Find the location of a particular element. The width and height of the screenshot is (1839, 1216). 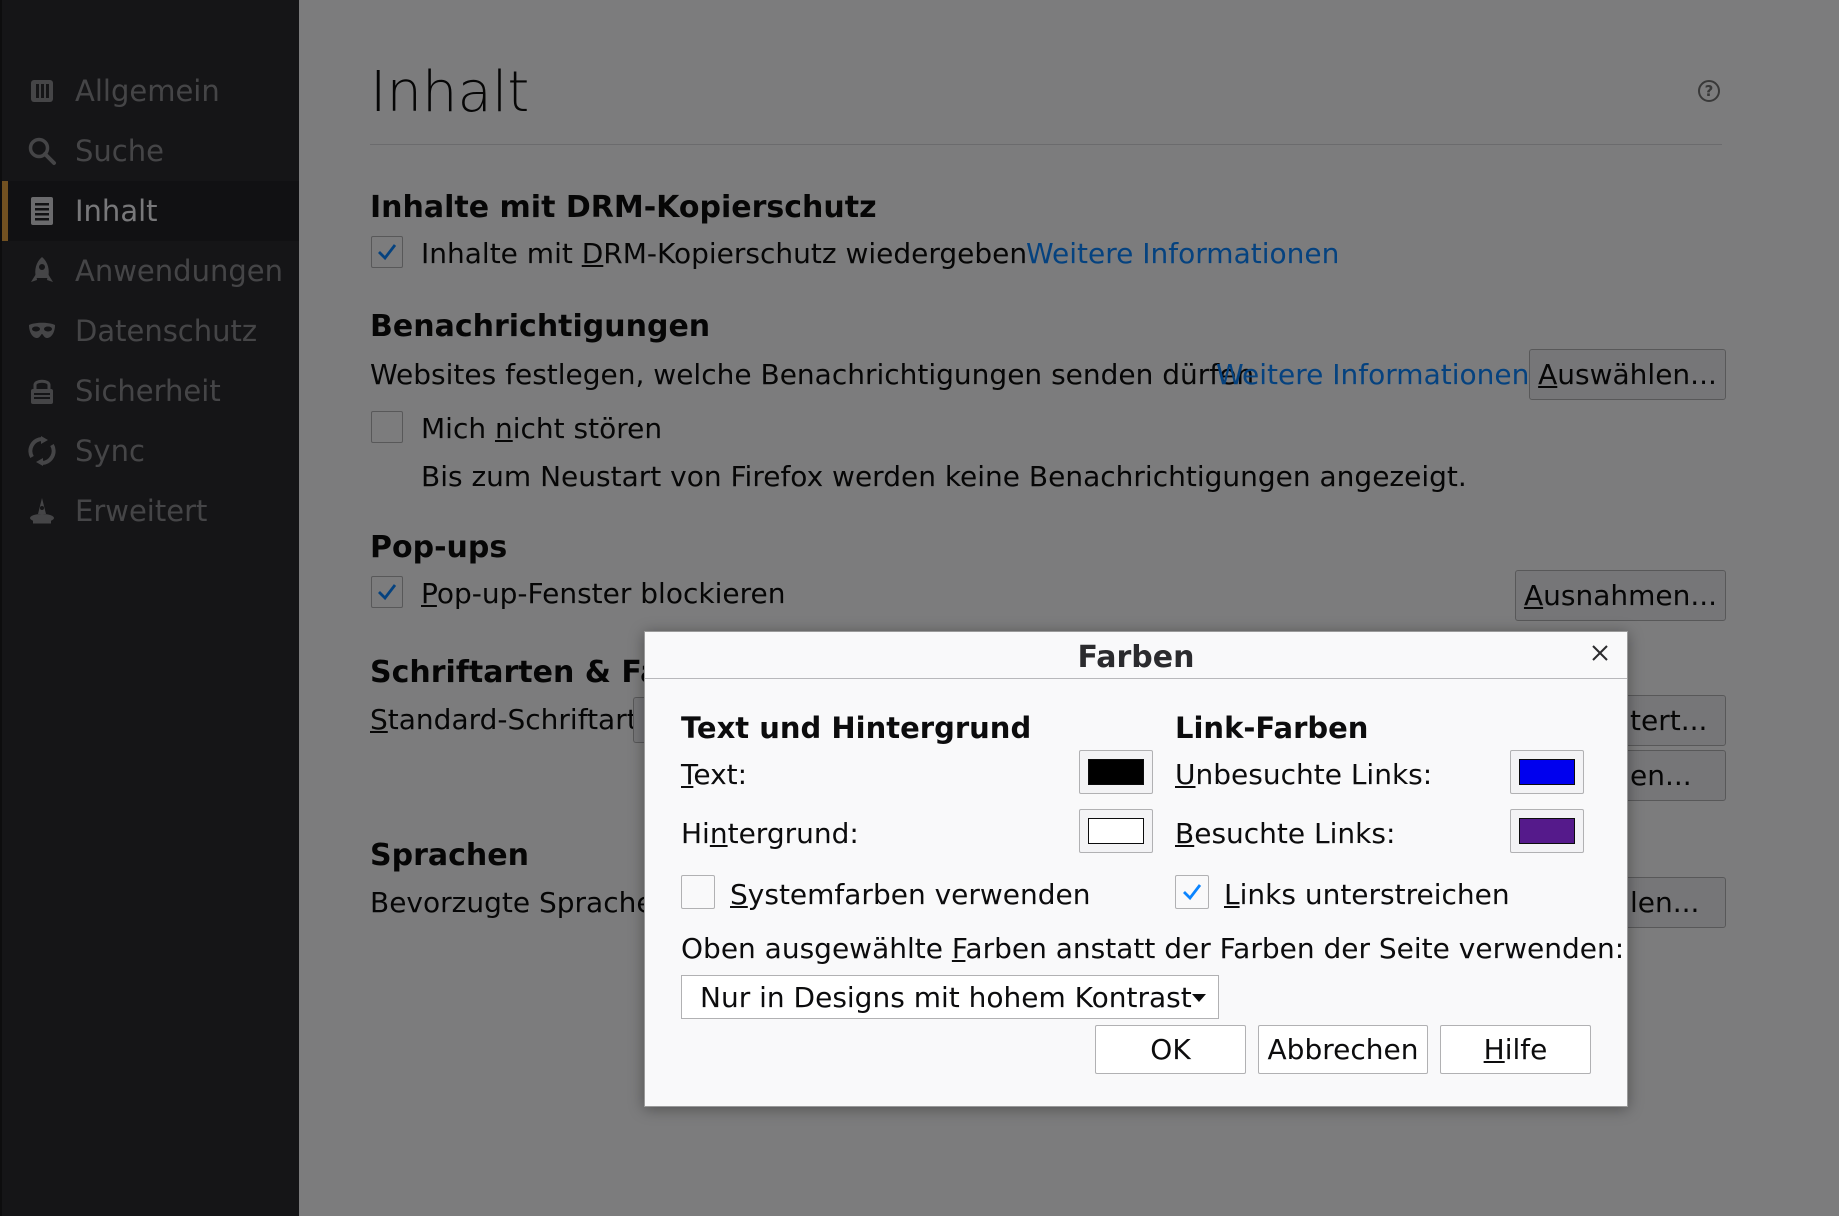

background-color-picker is located at coordinates (1116, 831).